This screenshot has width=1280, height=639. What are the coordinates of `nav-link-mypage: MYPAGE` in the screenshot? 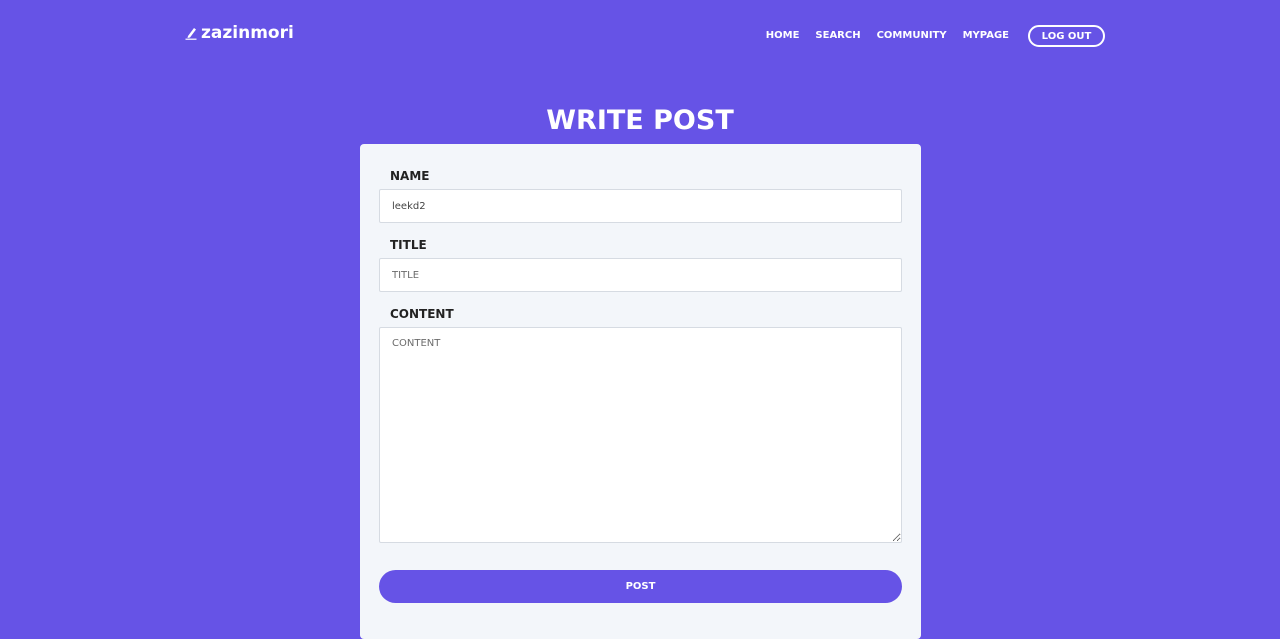 It's located at (986, 36).